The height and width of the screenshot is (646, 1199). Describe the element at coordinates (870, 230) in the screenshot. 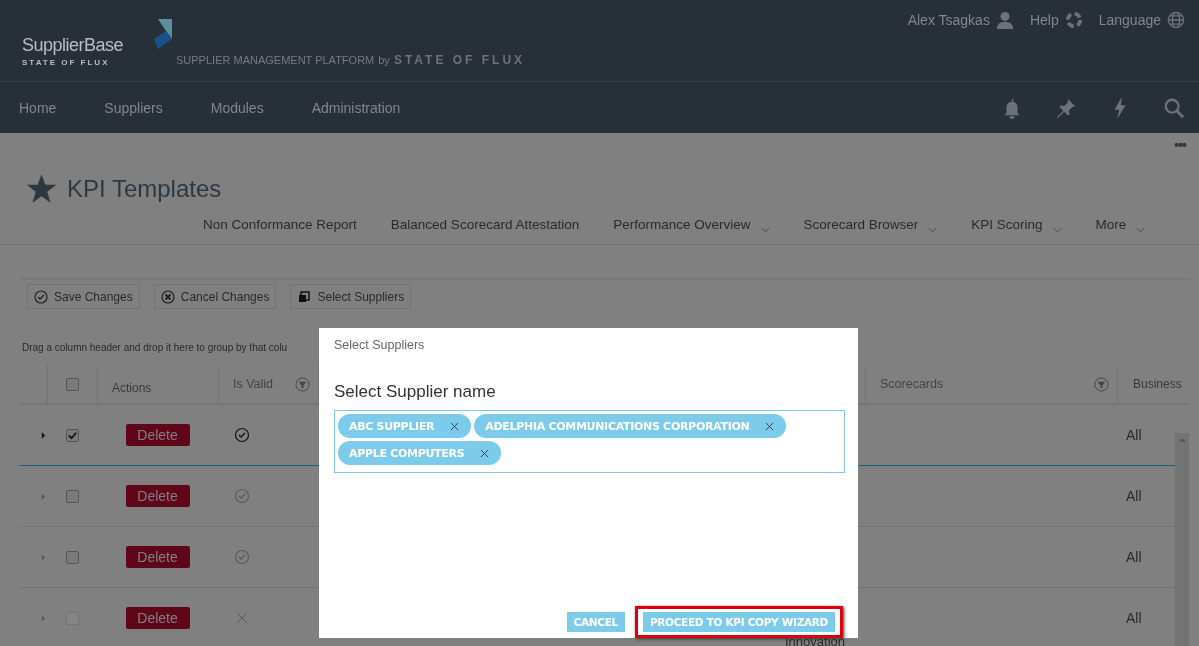

I see `page-tab: Scorecard Browser` at that location.